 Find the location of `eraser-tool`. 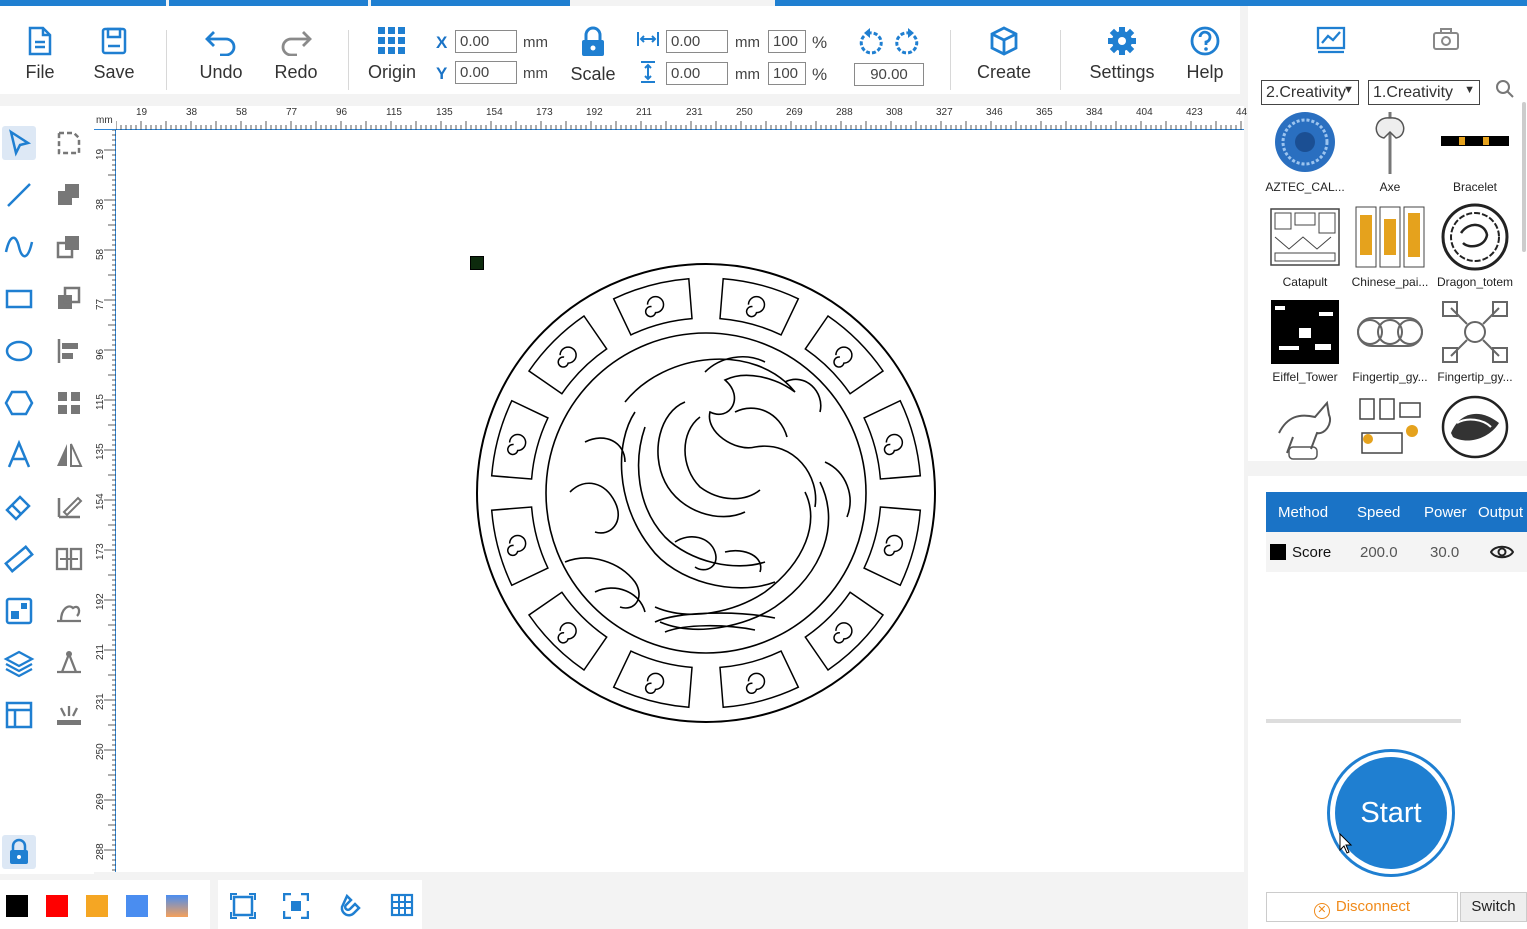

eraser-tool is located at coordinates (19, 507).